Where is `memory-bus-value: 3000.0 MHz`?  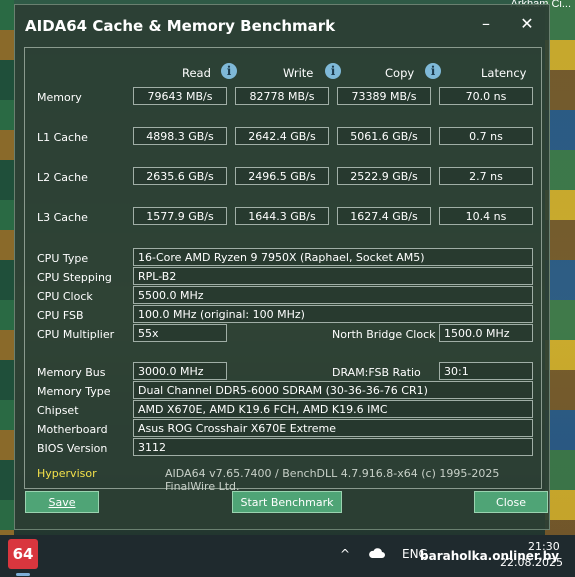
memory-bus-value: 3000.0 MHz is located at coordinates (180, 371).